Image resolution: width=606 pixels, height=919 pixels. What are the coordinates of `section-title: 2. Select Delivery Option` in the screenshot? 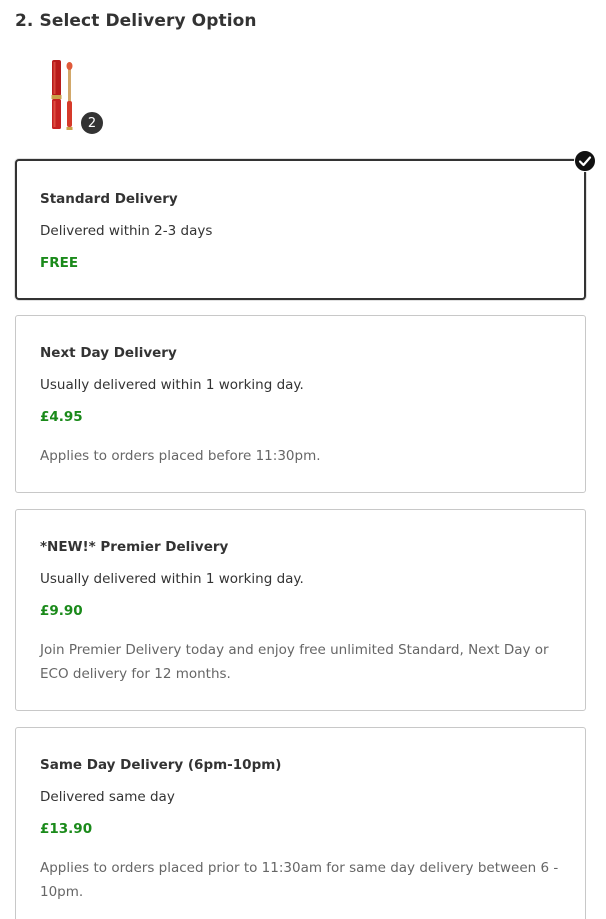 It's located at (136, 21).